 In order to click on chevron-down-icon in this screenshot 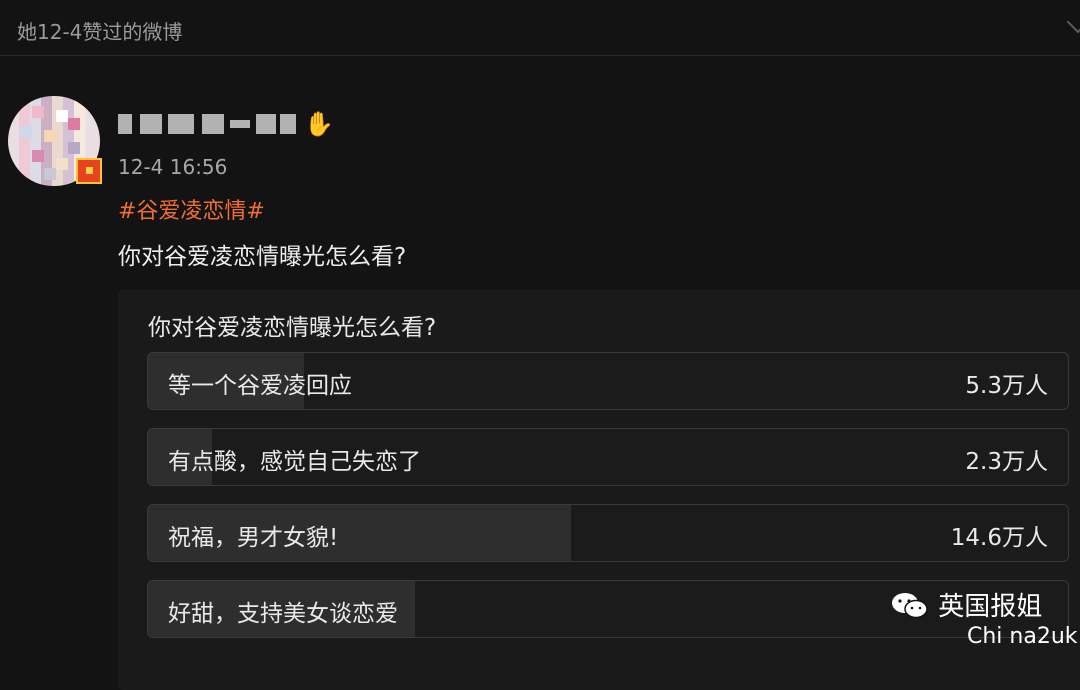, I will do `click(1073, 22)`.